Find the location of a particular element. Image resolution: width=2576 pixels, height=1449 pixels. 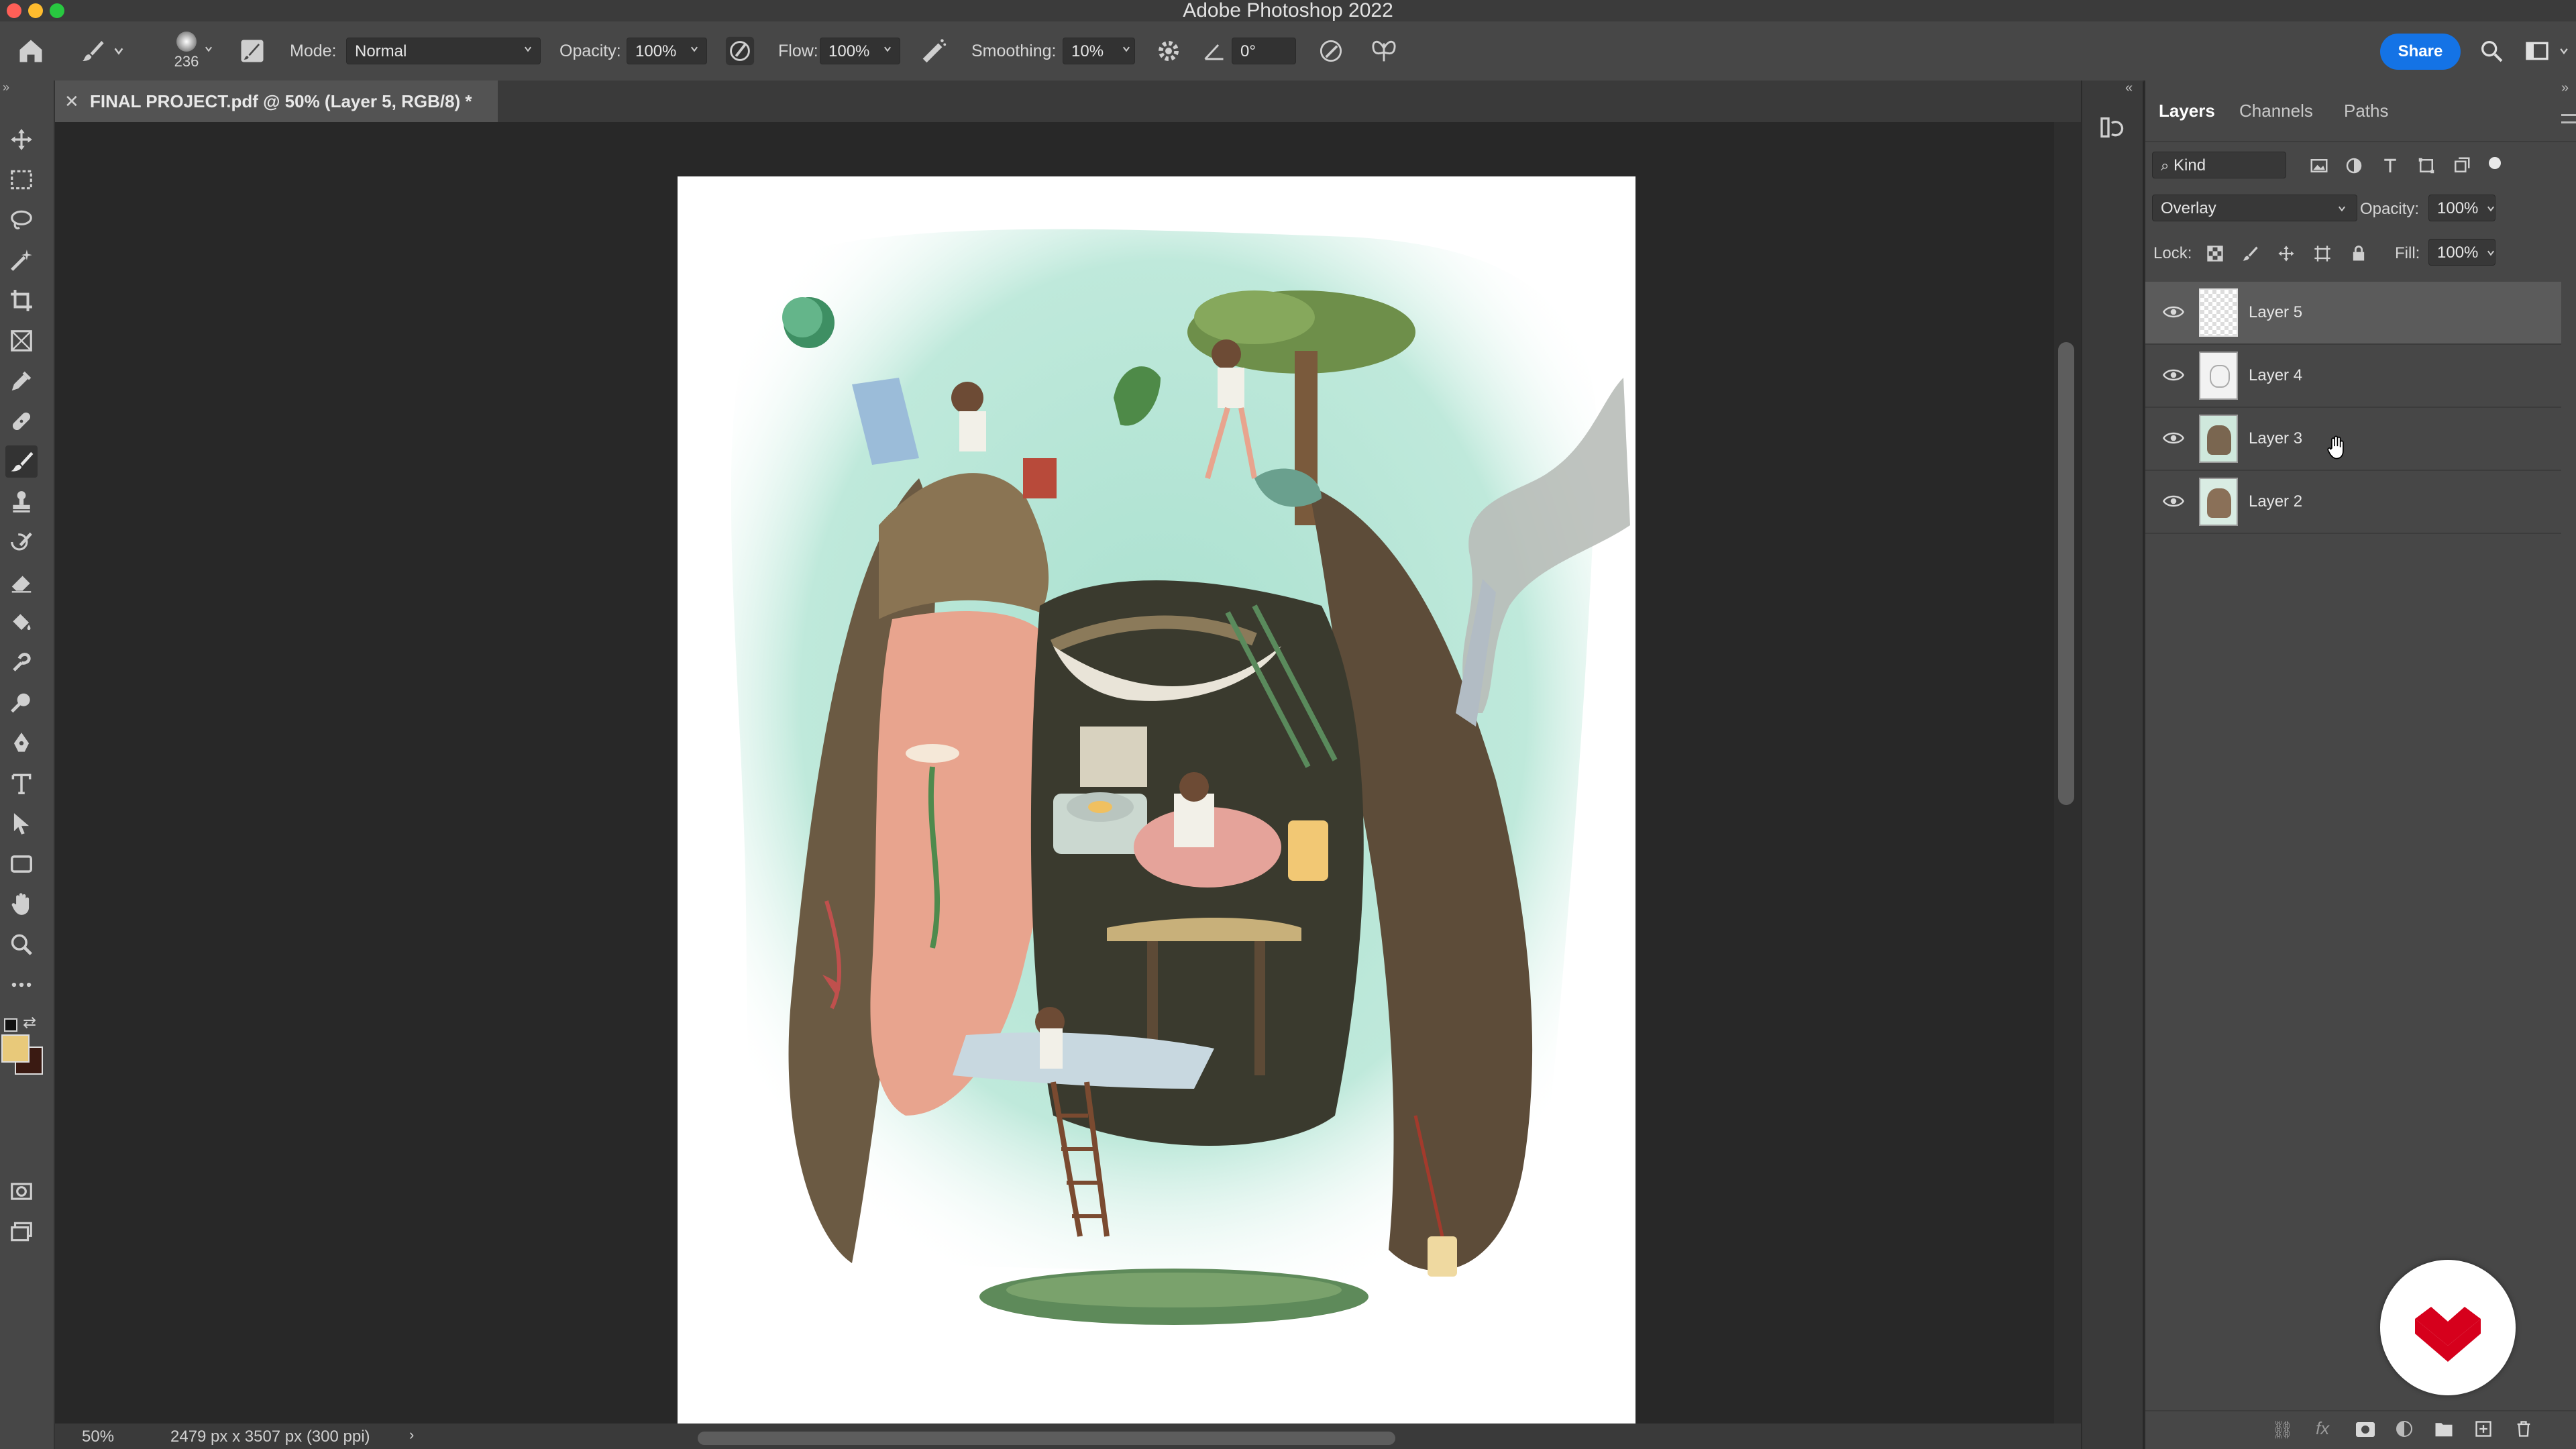

tab-layers: Layers is located at coordinates (2187, 111).